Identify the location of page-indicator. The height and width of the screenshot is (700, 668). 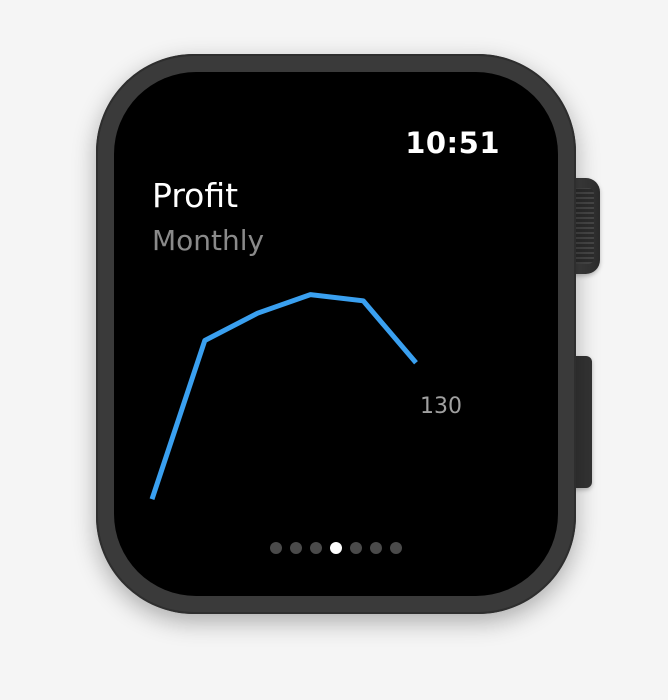
(336, 548).